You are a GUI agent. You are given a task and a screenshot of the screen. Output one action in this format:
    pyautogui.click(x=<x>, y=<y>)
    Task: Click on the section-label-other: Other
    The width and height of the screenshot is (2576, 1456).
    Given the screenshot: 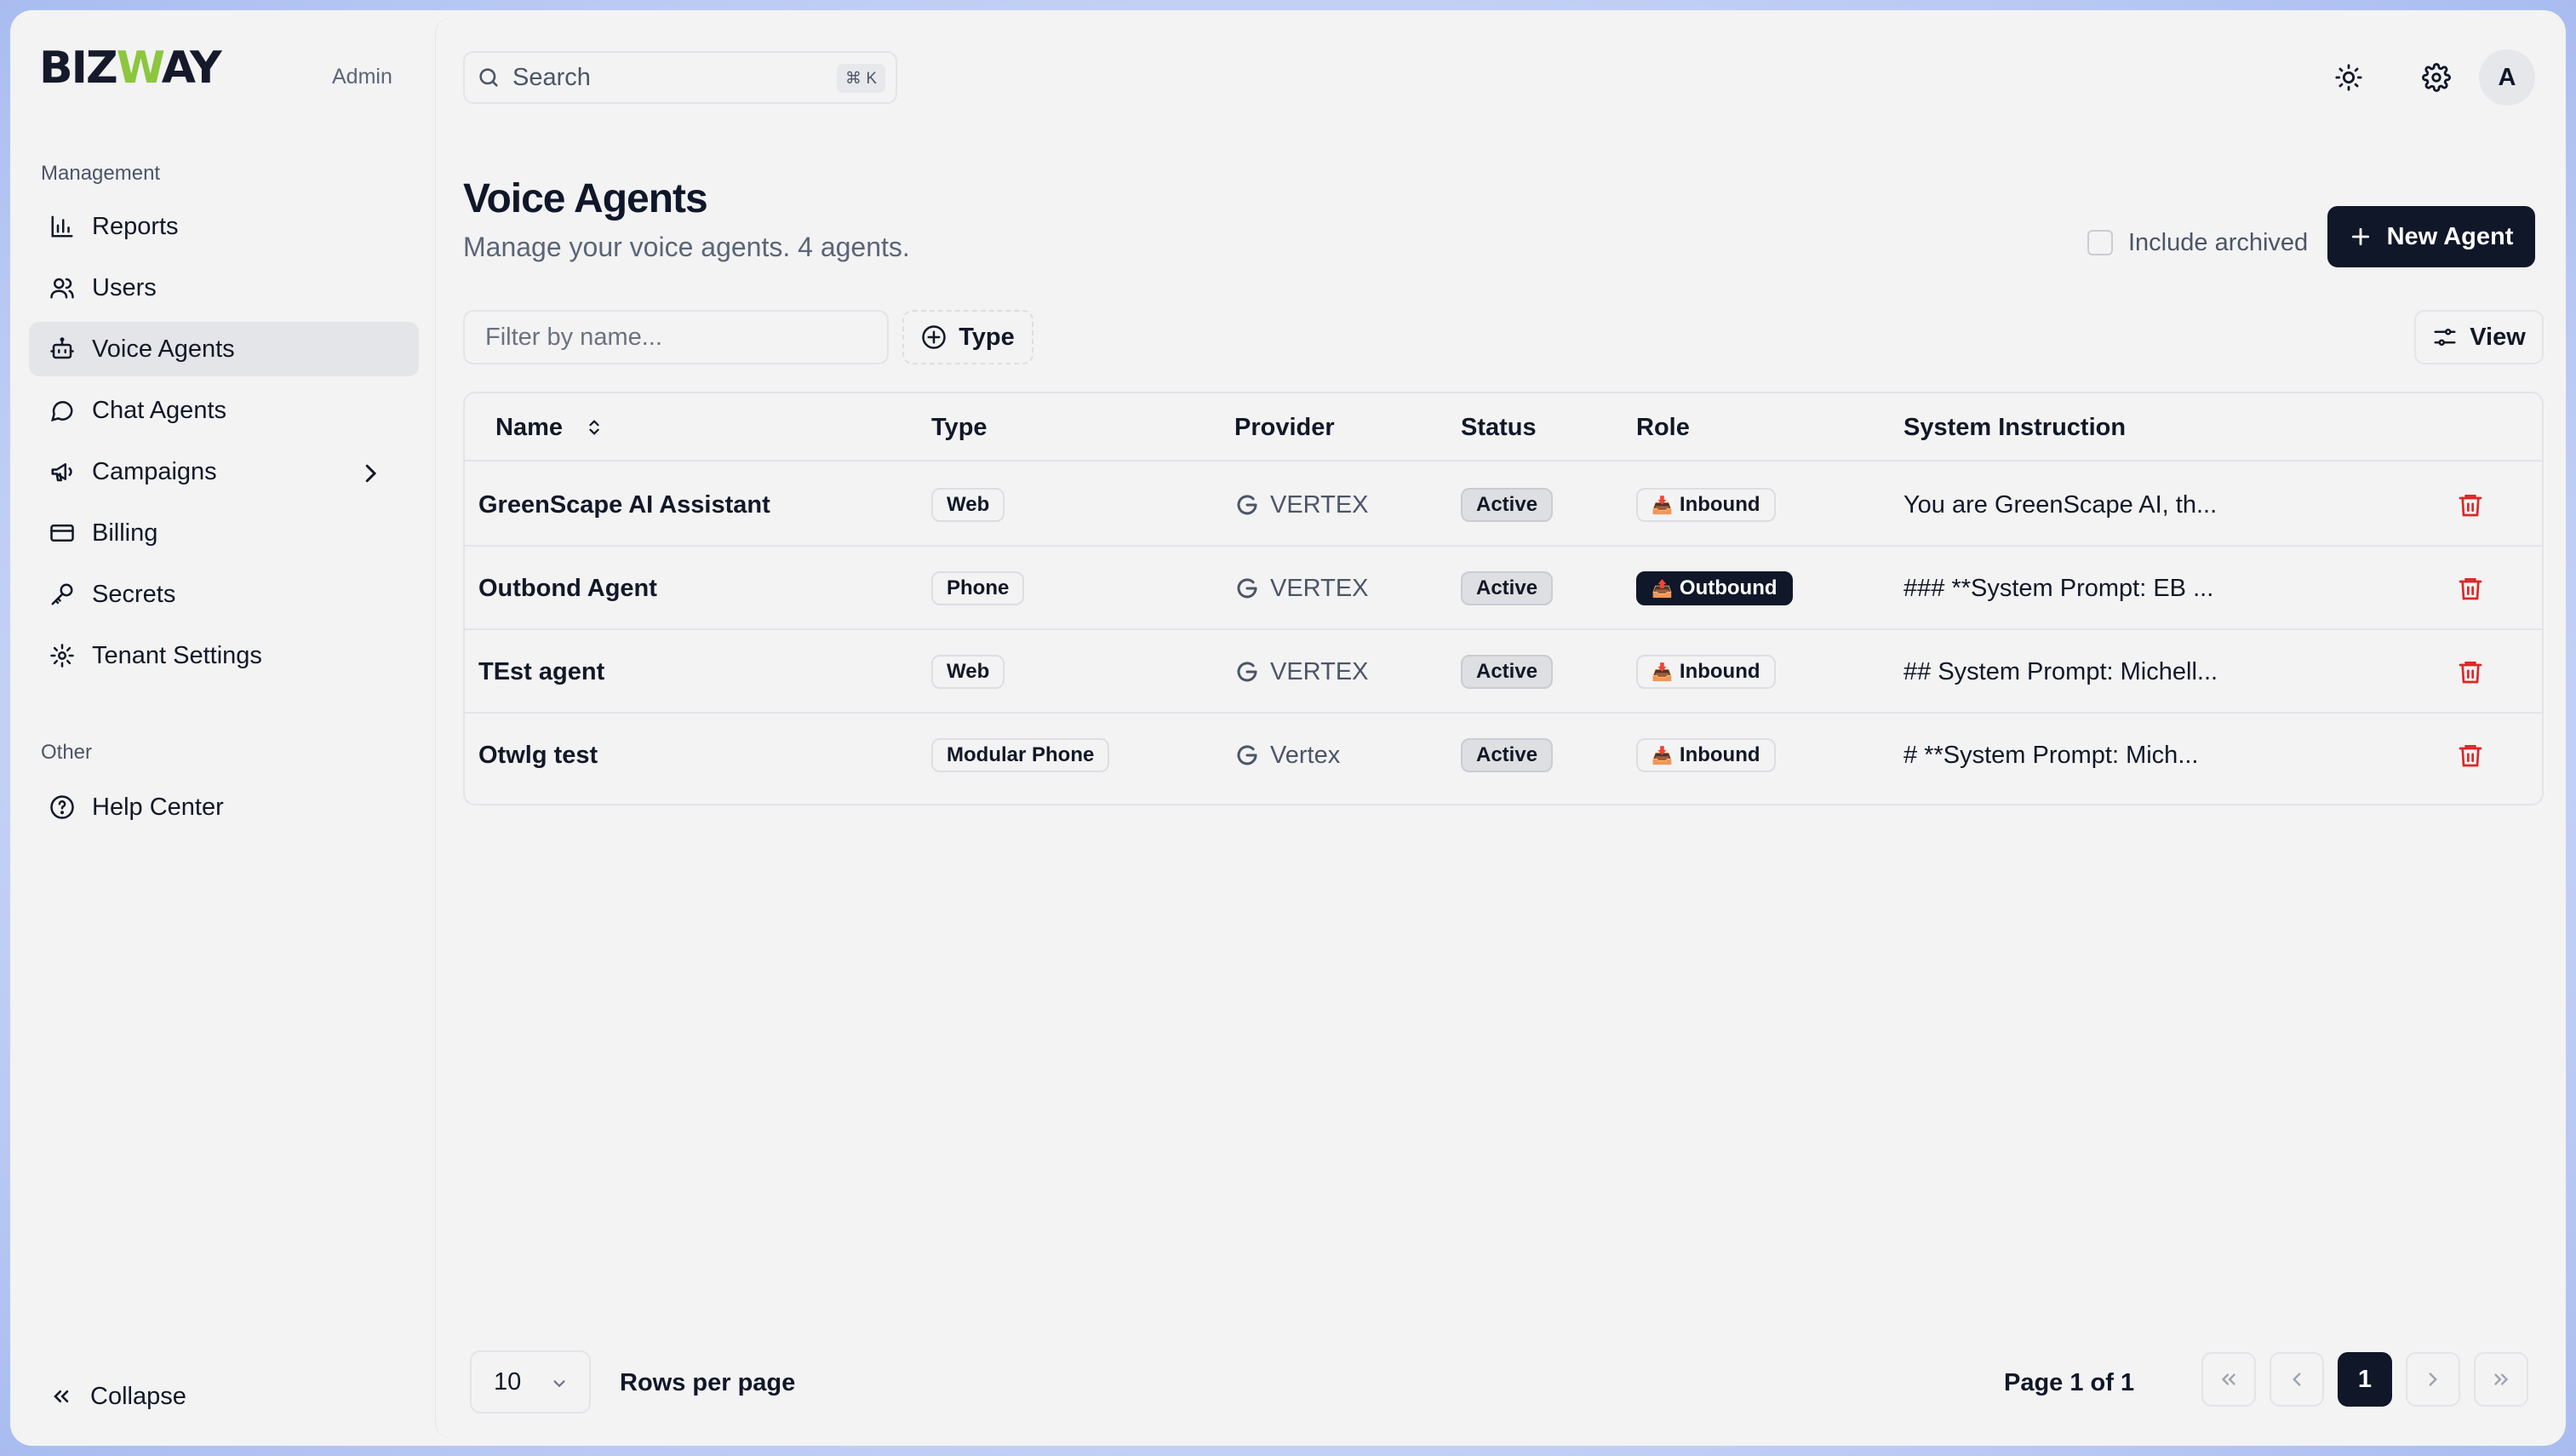 What is the action you would take?
    pyautogui.click(x=67, y=752)
    